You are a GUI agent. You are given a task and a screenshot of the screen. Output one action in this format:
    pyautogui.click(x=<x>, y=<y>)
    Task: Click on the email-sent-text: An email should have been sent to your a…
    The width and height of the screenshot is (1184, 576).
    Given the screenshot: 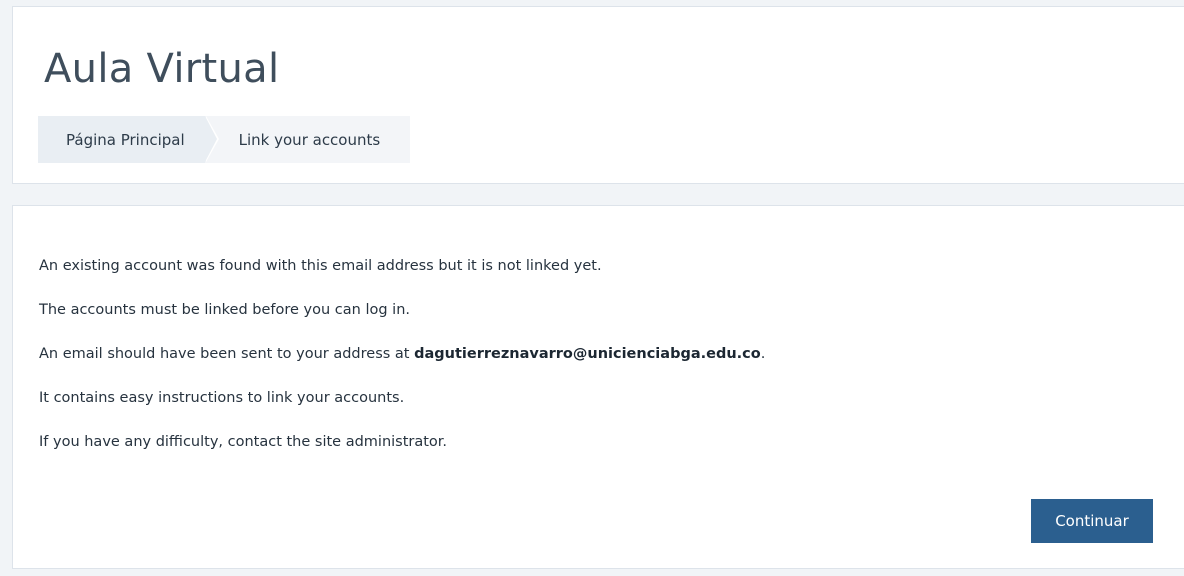 What is the action you would take?
    pyautogui.click(x=227, y=354)
    